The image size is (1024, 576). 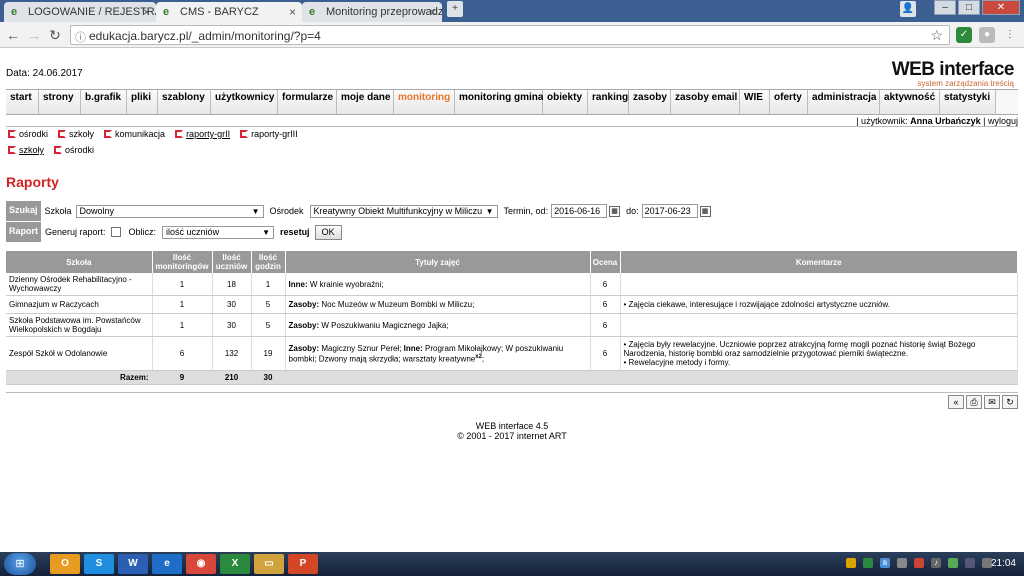 What do you see at coordinates (755, 102) in the screenshot?
I see `menu-item-wie: WIE` at bounding box center [755, 102].